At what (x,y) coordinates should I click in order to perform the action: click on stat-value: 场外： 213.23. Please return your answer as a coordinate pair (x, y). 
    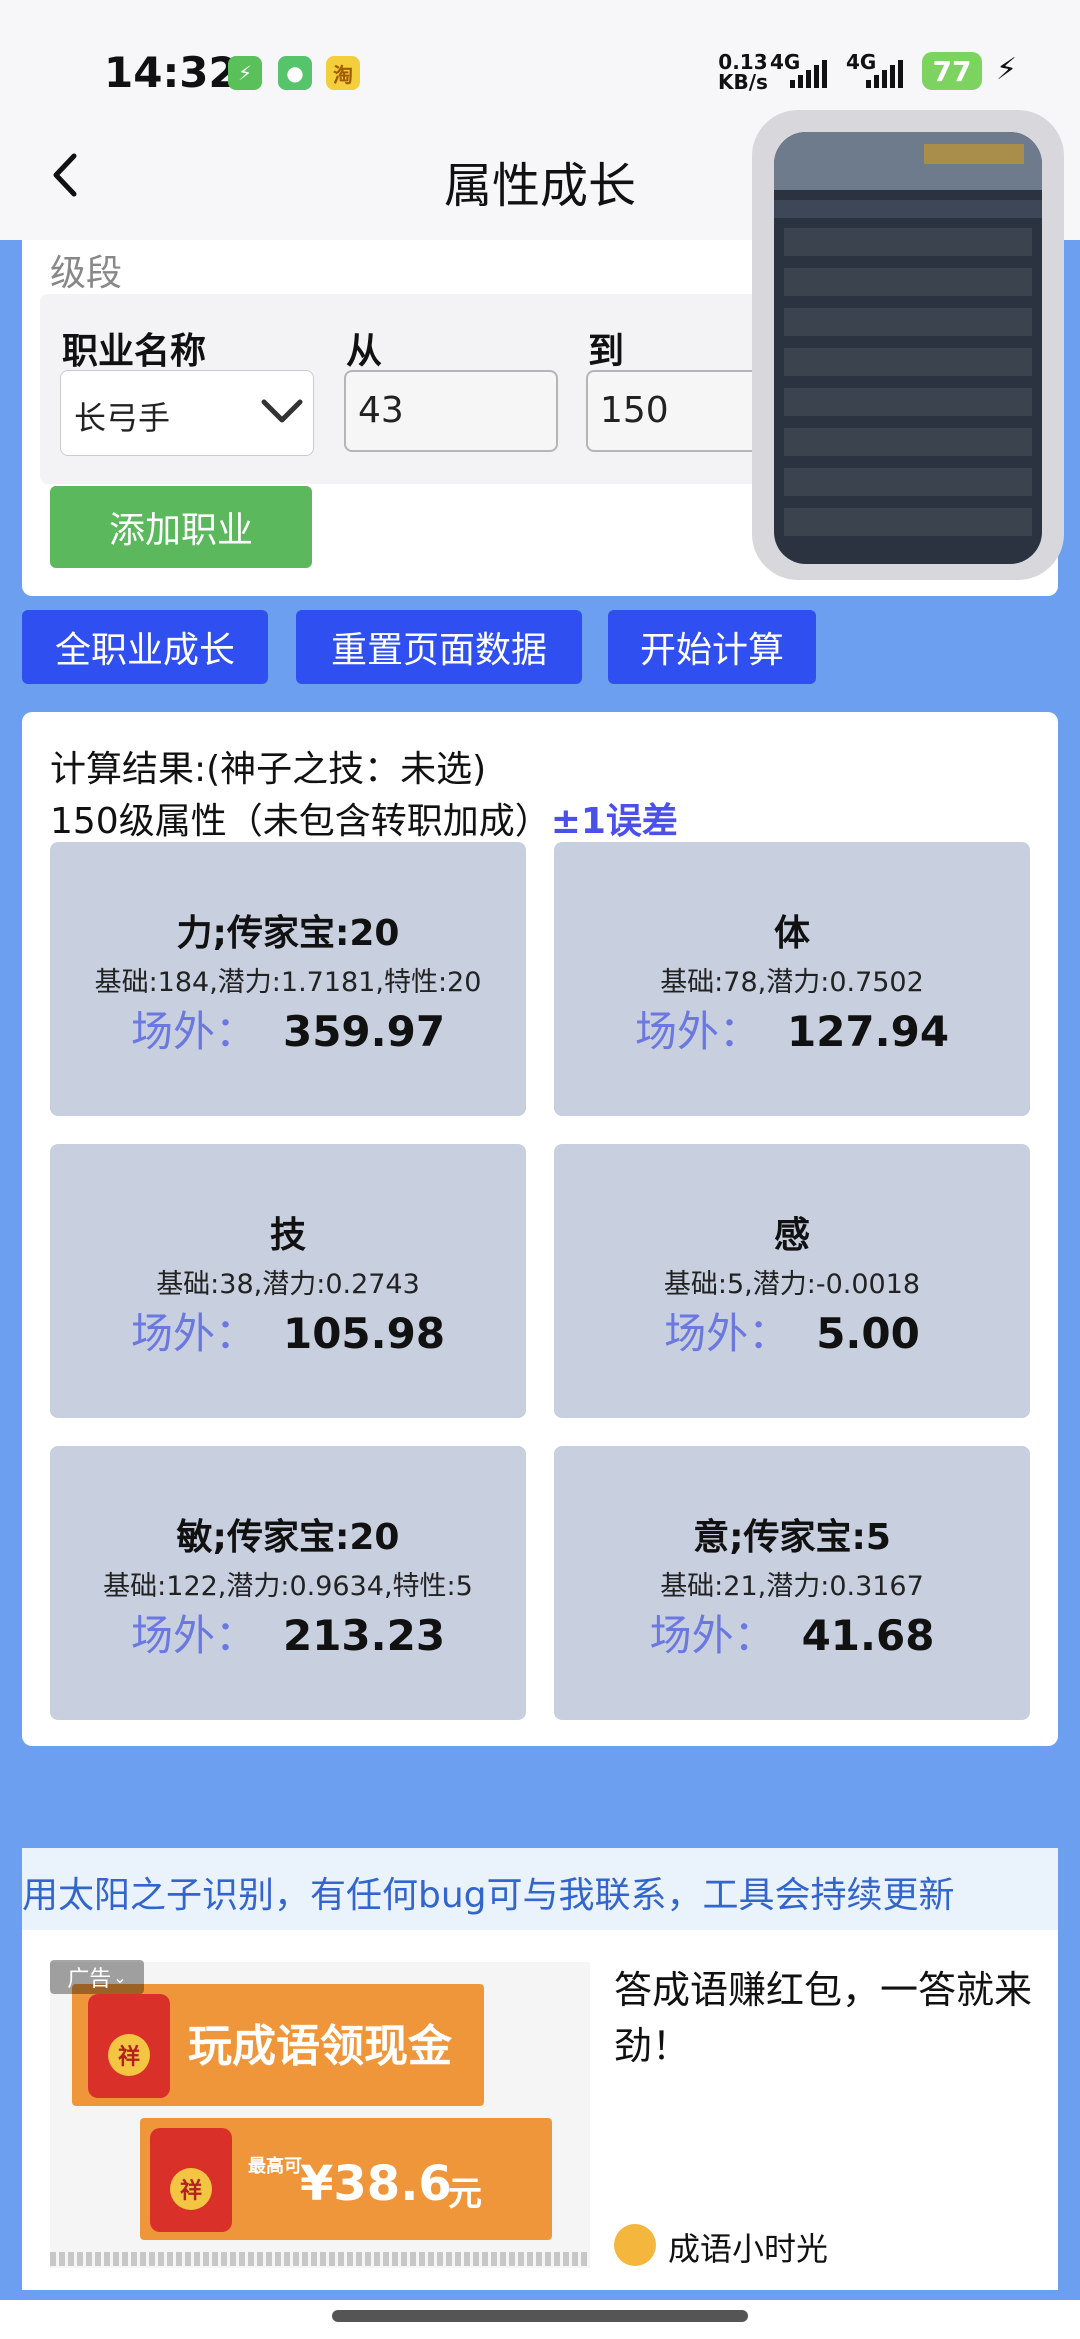
    Looking at the image, I should click on (288, 1632).